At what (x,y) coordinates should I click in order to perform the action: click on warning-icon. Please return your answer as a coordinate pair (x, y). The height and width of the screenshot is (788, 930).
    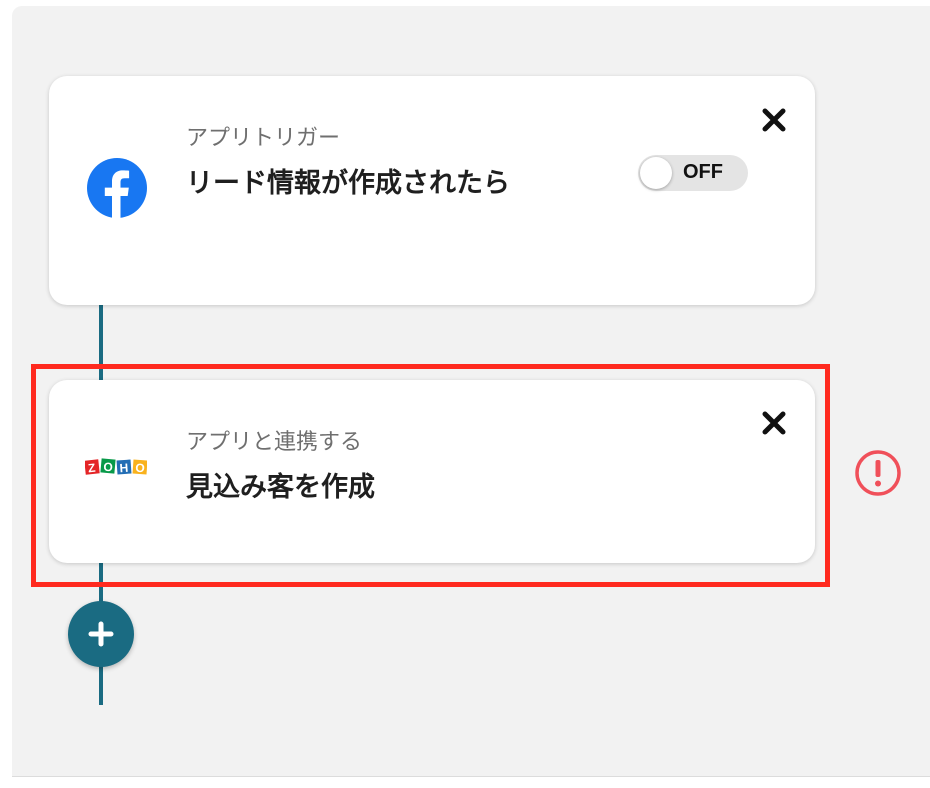
    Looking at the image, I should click on (878, 473).